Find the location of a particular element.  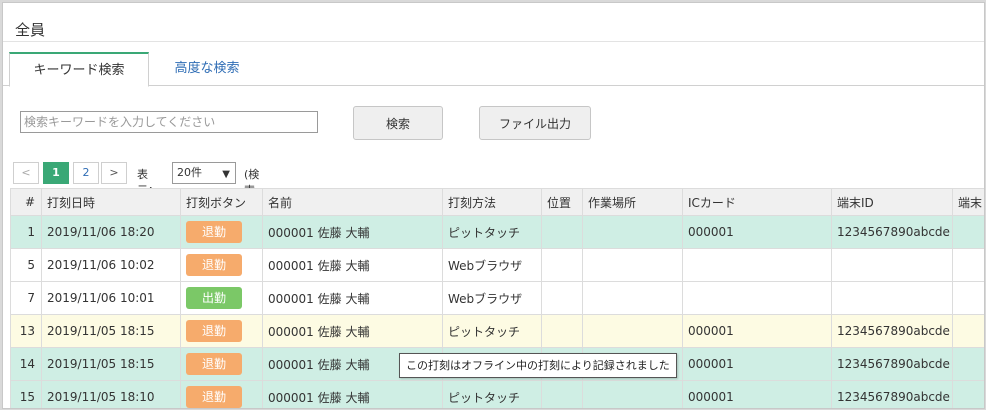

clock-in-badge: 出勤 is located at coordinates (214, 298).